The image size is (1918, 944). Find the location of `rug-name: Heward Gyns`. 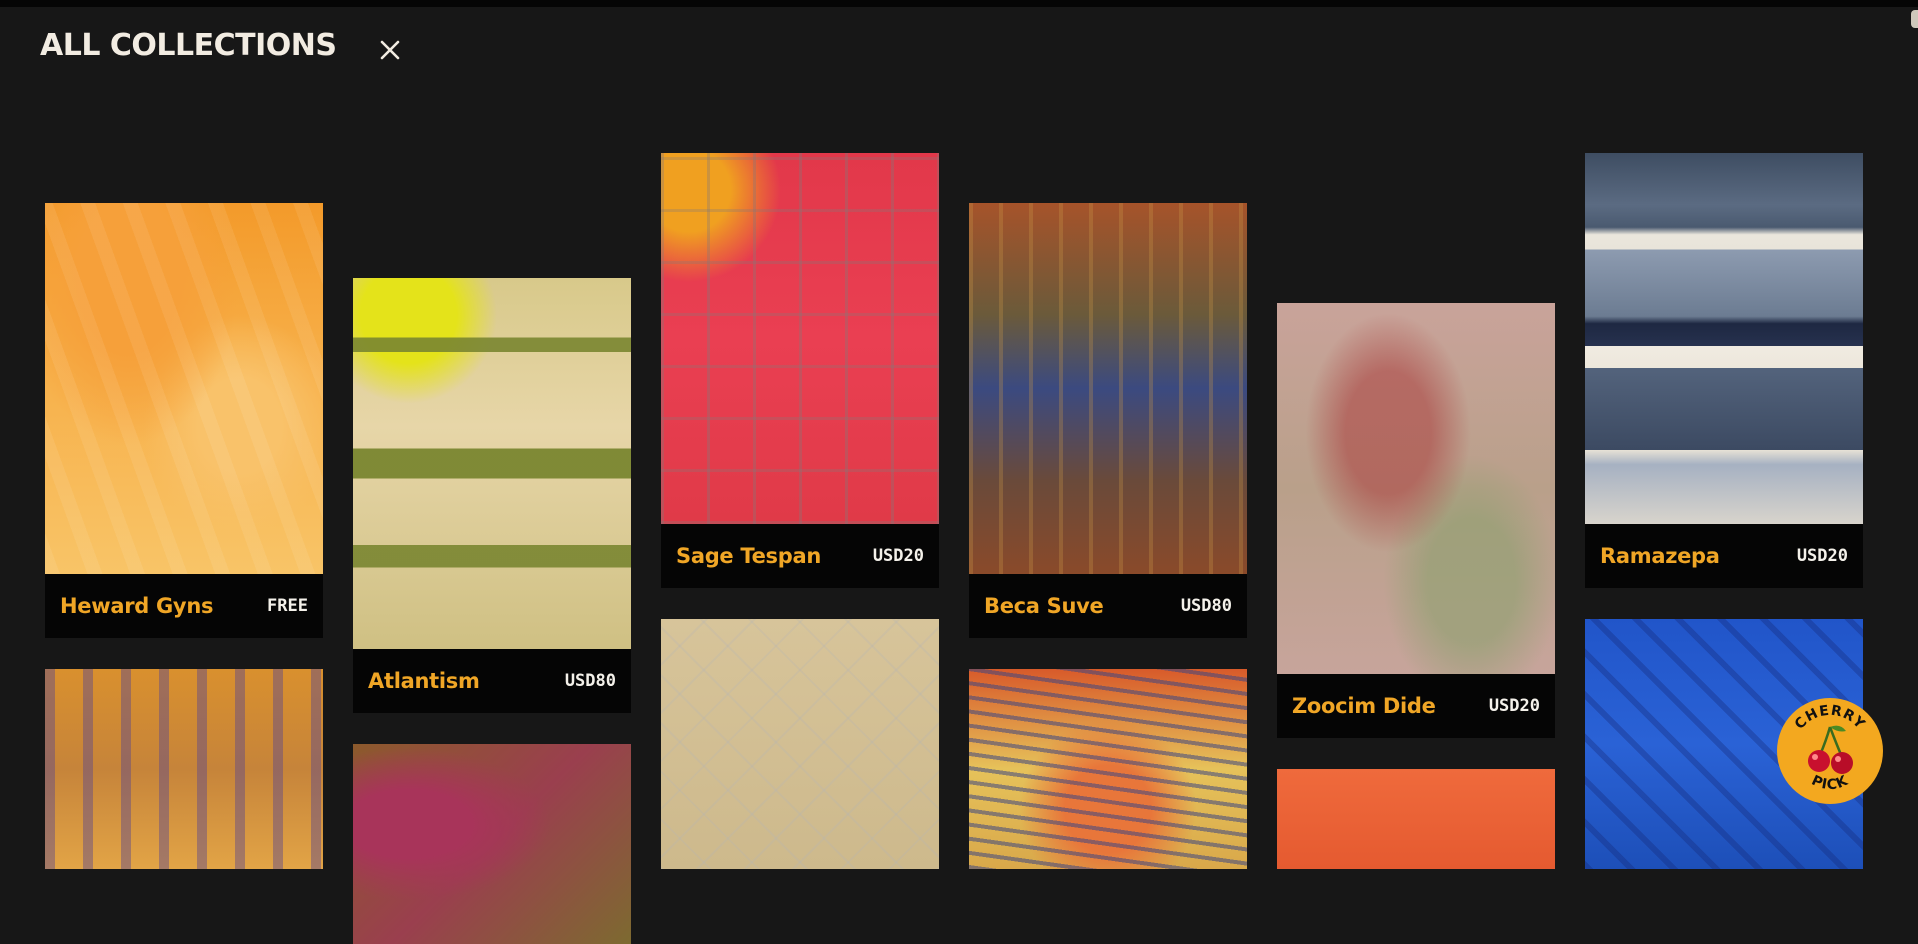

rug-name: Heward Gyns is located at coordinates (136, 606).